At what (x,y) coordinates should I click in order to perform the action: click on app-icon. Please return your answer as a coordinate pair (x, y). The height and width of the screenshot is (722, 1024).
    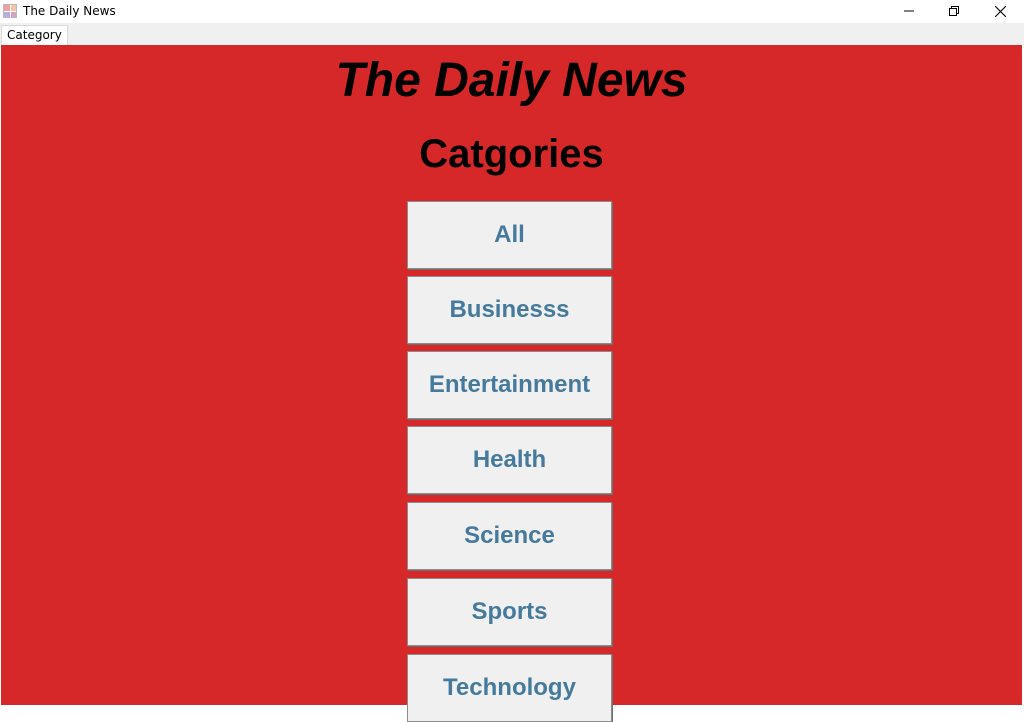
    Looking at the image, I should click on (10, 11).